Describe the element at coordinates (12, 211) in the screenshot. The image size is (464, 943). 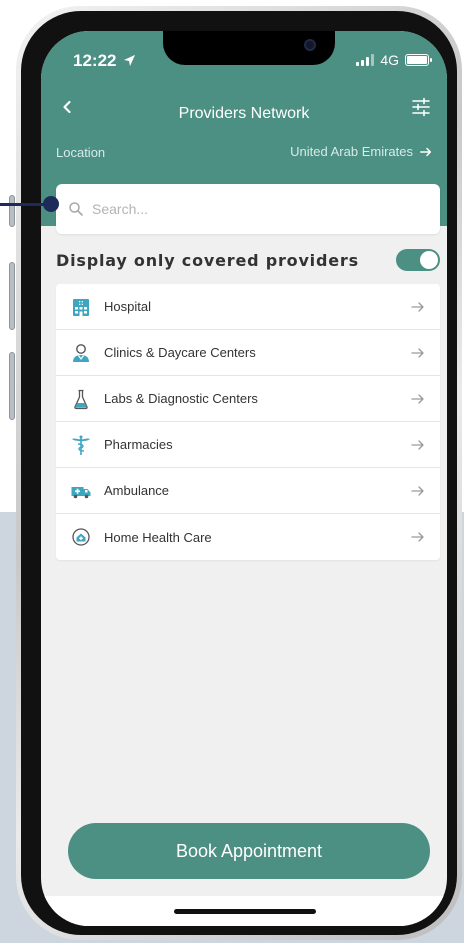
I see `phone-action-button` at that location.